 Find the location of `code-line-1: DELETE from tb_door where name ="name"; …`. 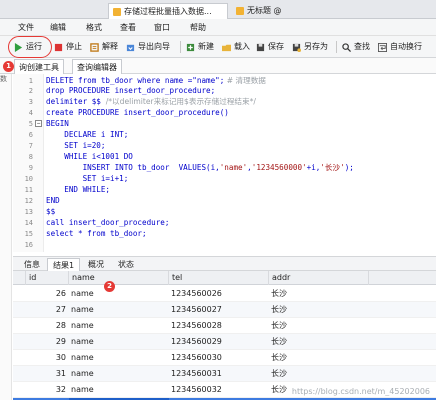

code-line-1: DELETE from tb_door where name ="name"; … is located at coordinates (156, 81).